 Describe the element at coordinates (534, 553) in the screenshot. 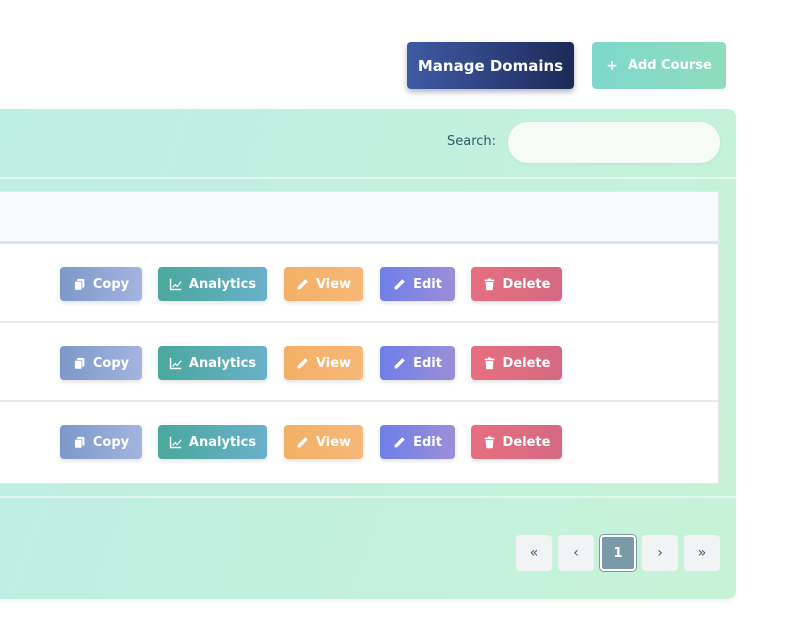

I see `pagination-first-button: «` at that location.